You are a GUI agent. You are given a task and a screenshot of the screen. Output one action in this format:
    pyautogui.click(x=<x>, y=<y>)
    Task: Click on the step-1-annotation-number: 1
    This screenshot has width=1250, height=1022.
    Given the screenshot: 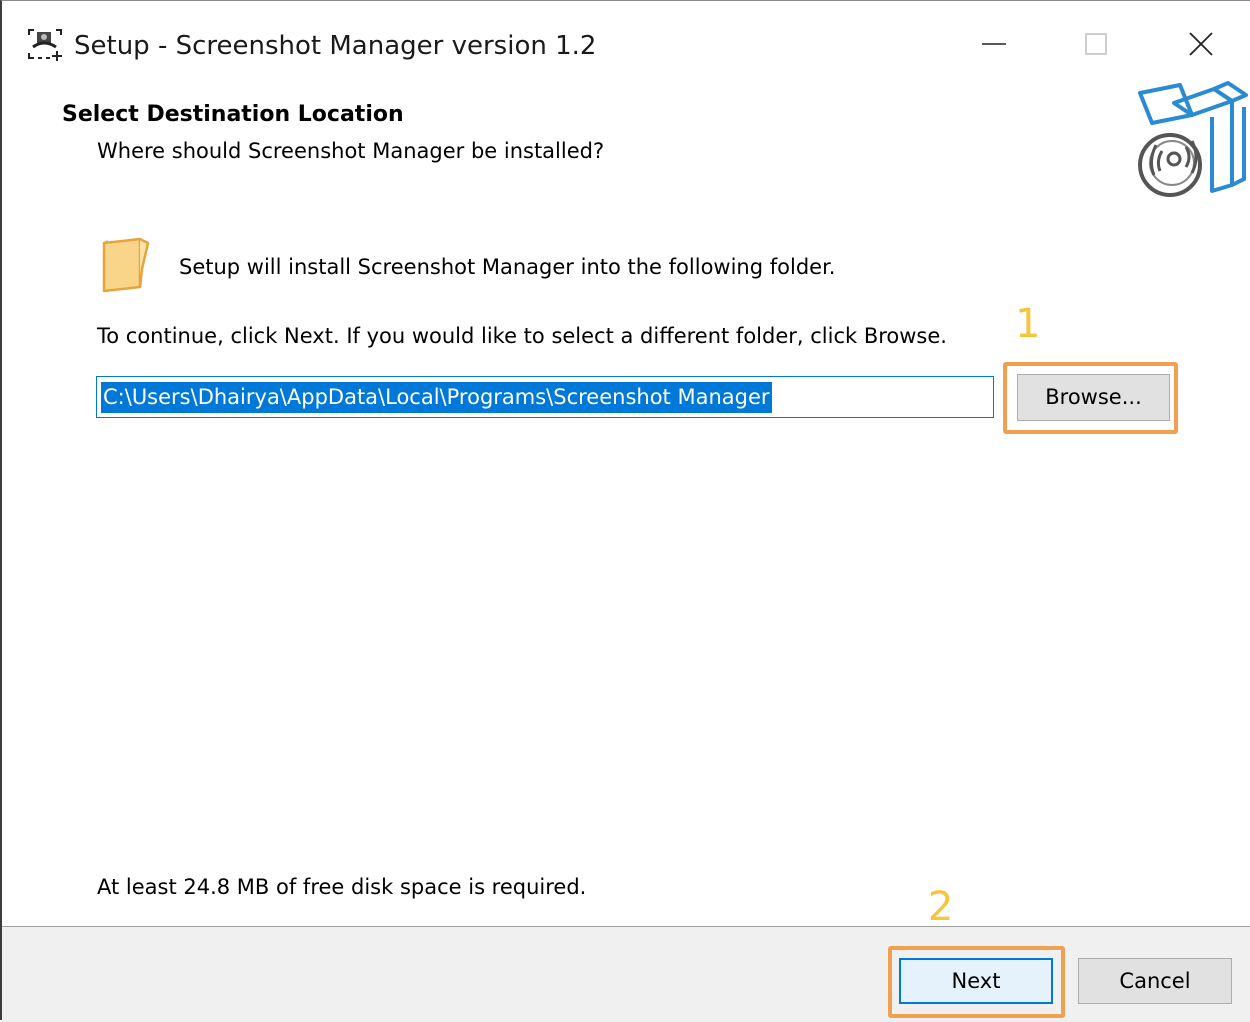 What is the action you would take?
    pyautogui.click(x=1028, y=324)
    